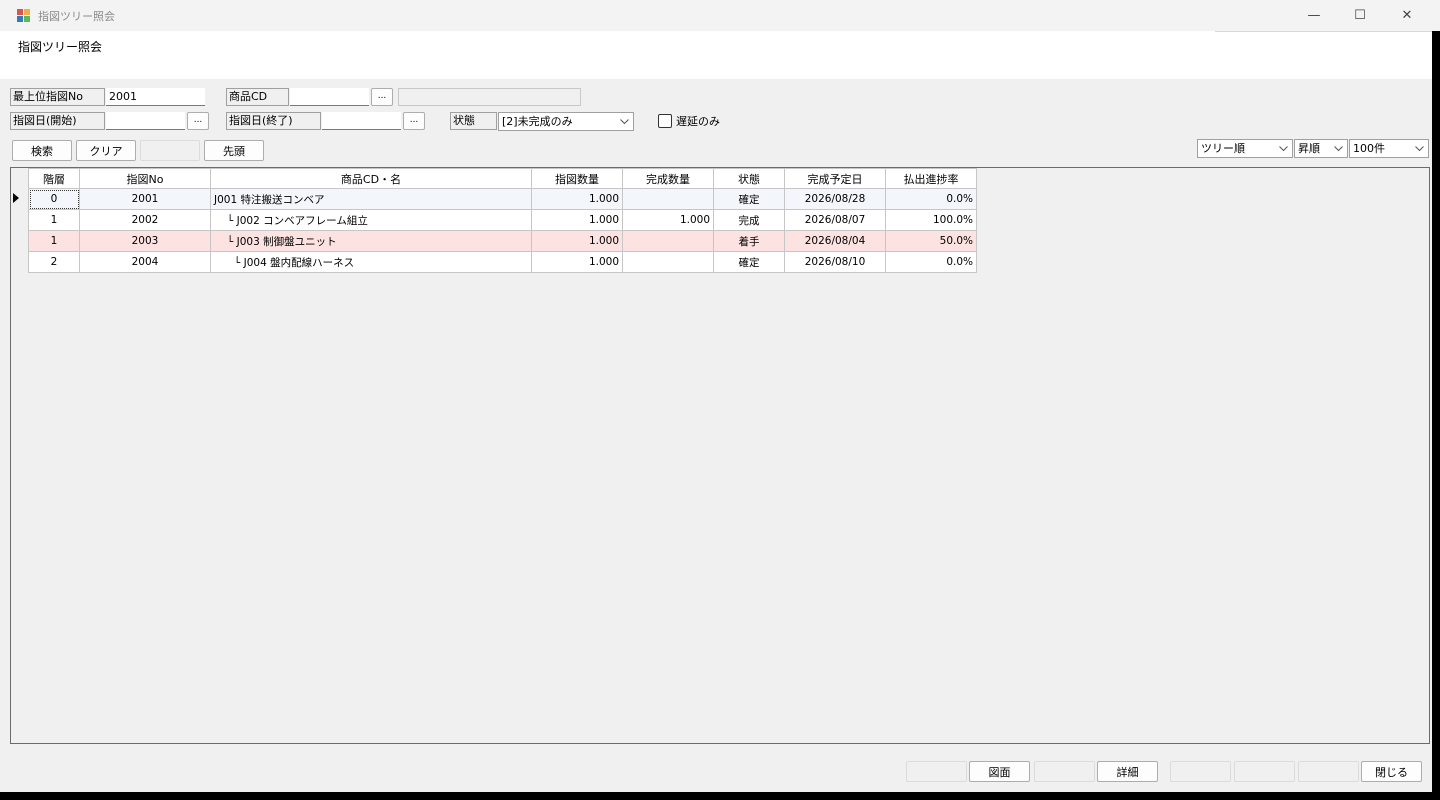 This screenshot has height=800, width=1440. Describe the element at coordinates (371, 220) in the screenshot. I see `cell-product: └ J002 コンベアフレーム組立` at that location.